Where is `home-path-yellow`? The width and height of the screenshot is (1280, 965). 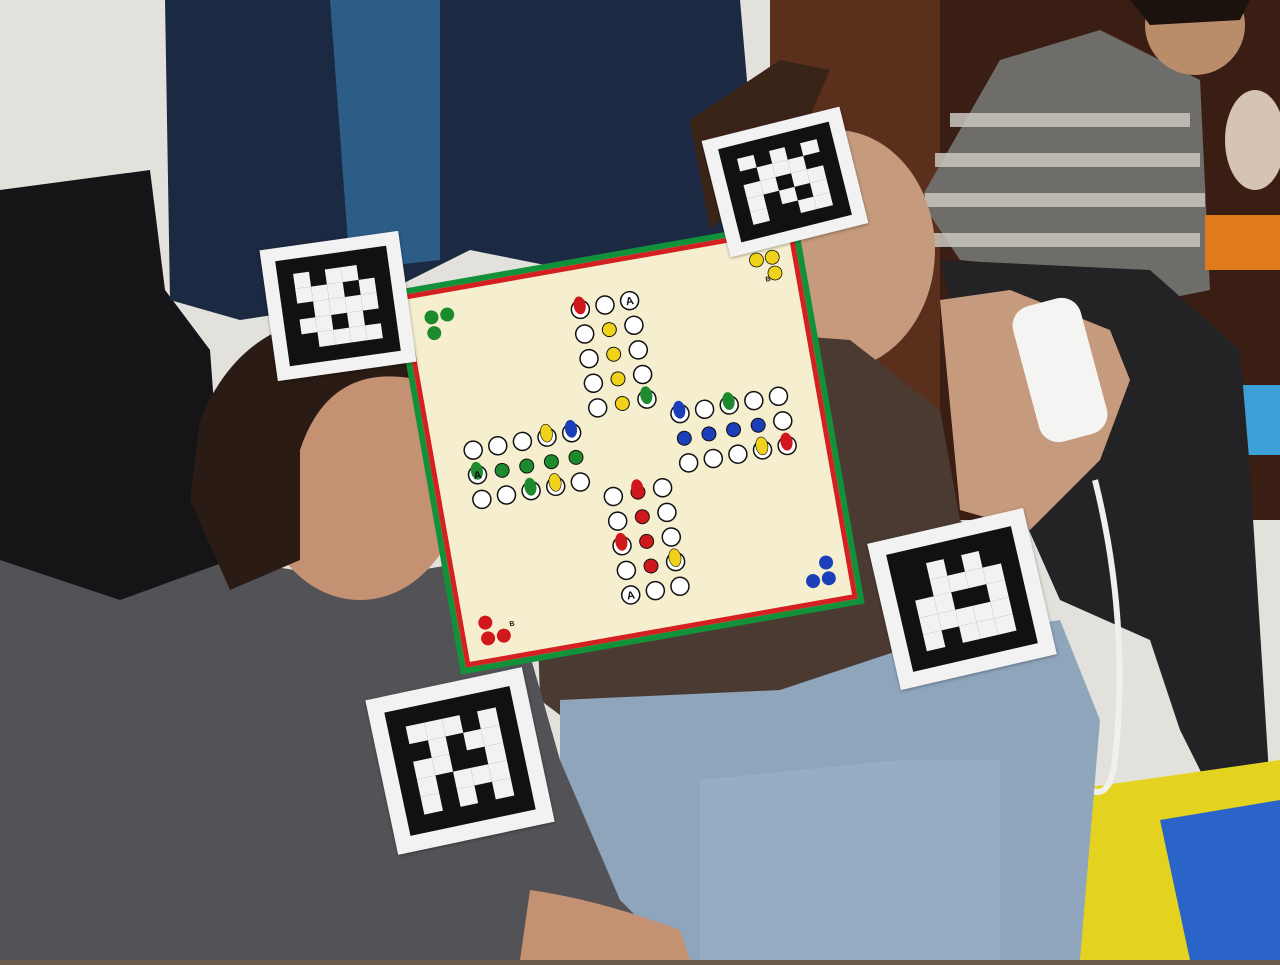 home-path-yellow is located at coordinates (615, 366).